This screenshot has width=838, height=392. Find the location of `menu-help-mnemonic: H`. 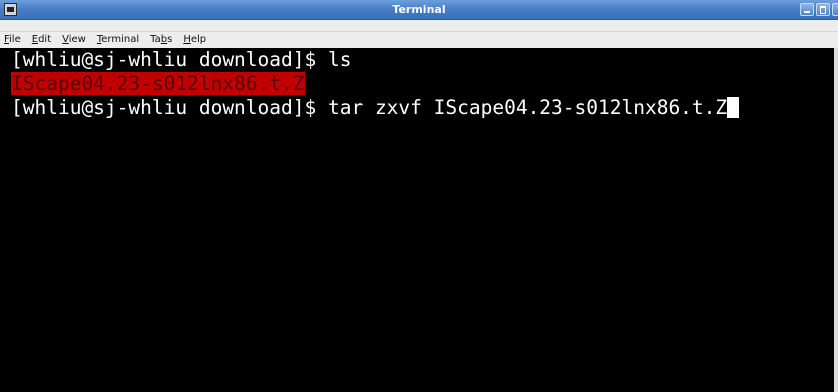

menu-help-mnemonic: H is located at coordinates (187, 39).